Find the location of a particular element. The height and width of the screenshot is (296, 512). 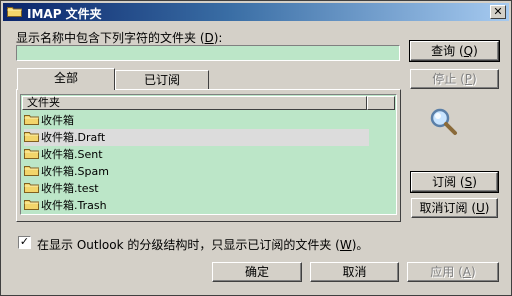

window-title: IMAP 文件夹 is located at coordinates (64, 14).